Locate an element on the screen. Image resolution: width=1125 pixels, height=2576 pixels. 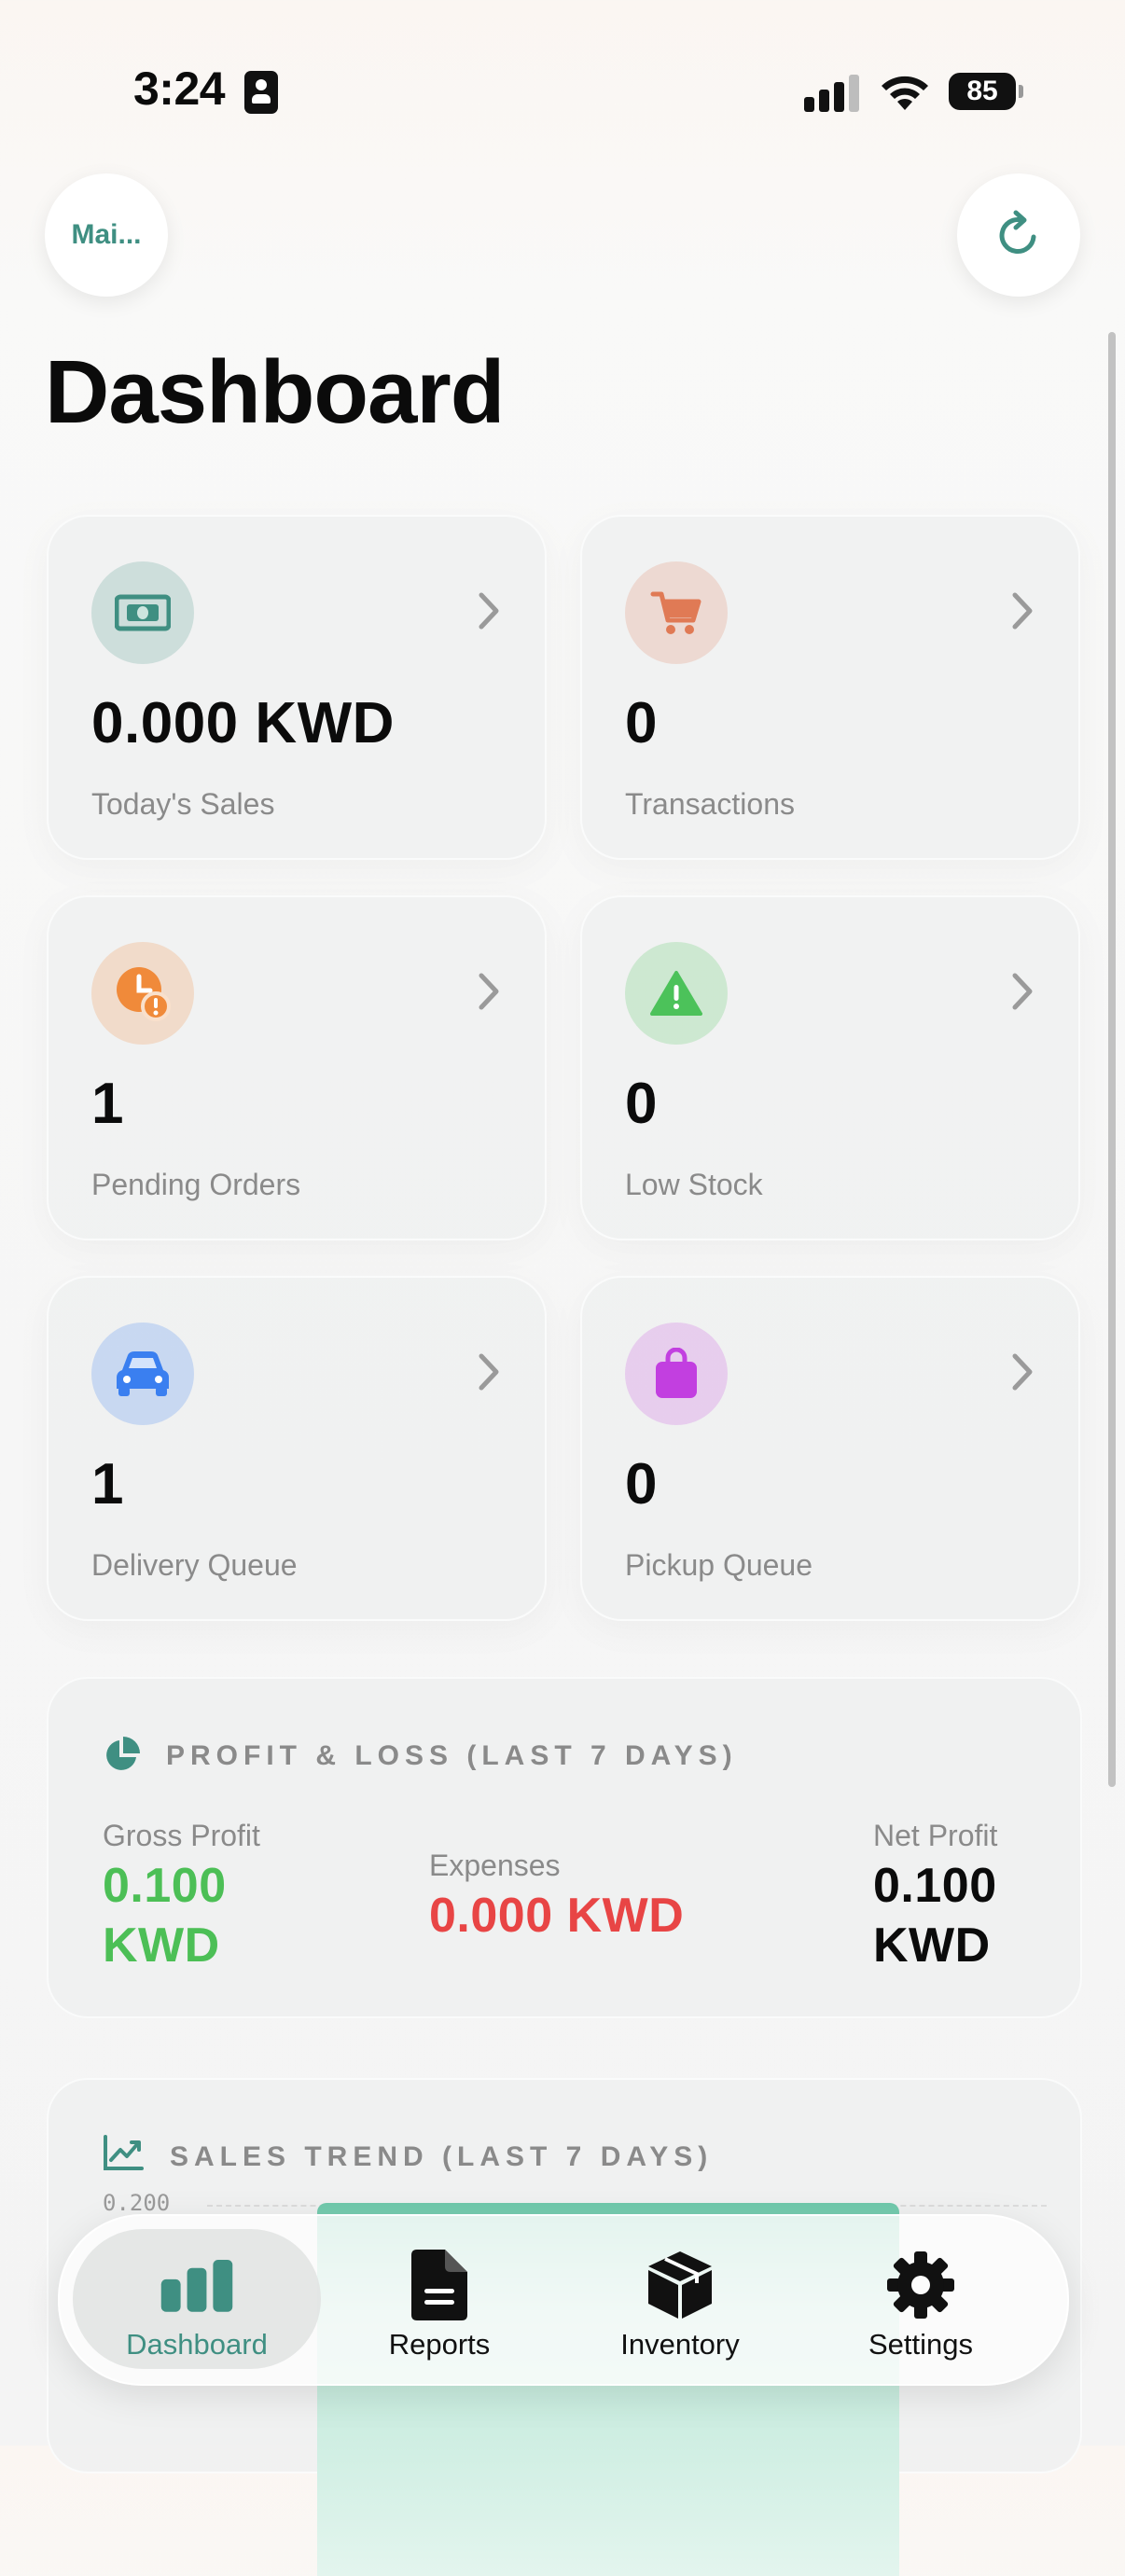
status-time: 3:24 is located at coordinates (179, 88).